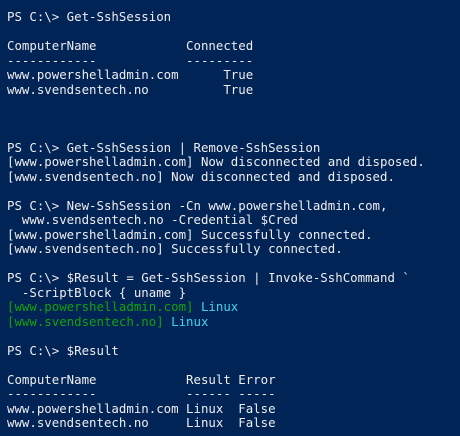 The height and width of the screenshot is (436, 460). What do you see at coordinates (141, 379) in the screenshot?
I see `console-text-segment: ComputerName Result Error` at bounding box center [141, 379].